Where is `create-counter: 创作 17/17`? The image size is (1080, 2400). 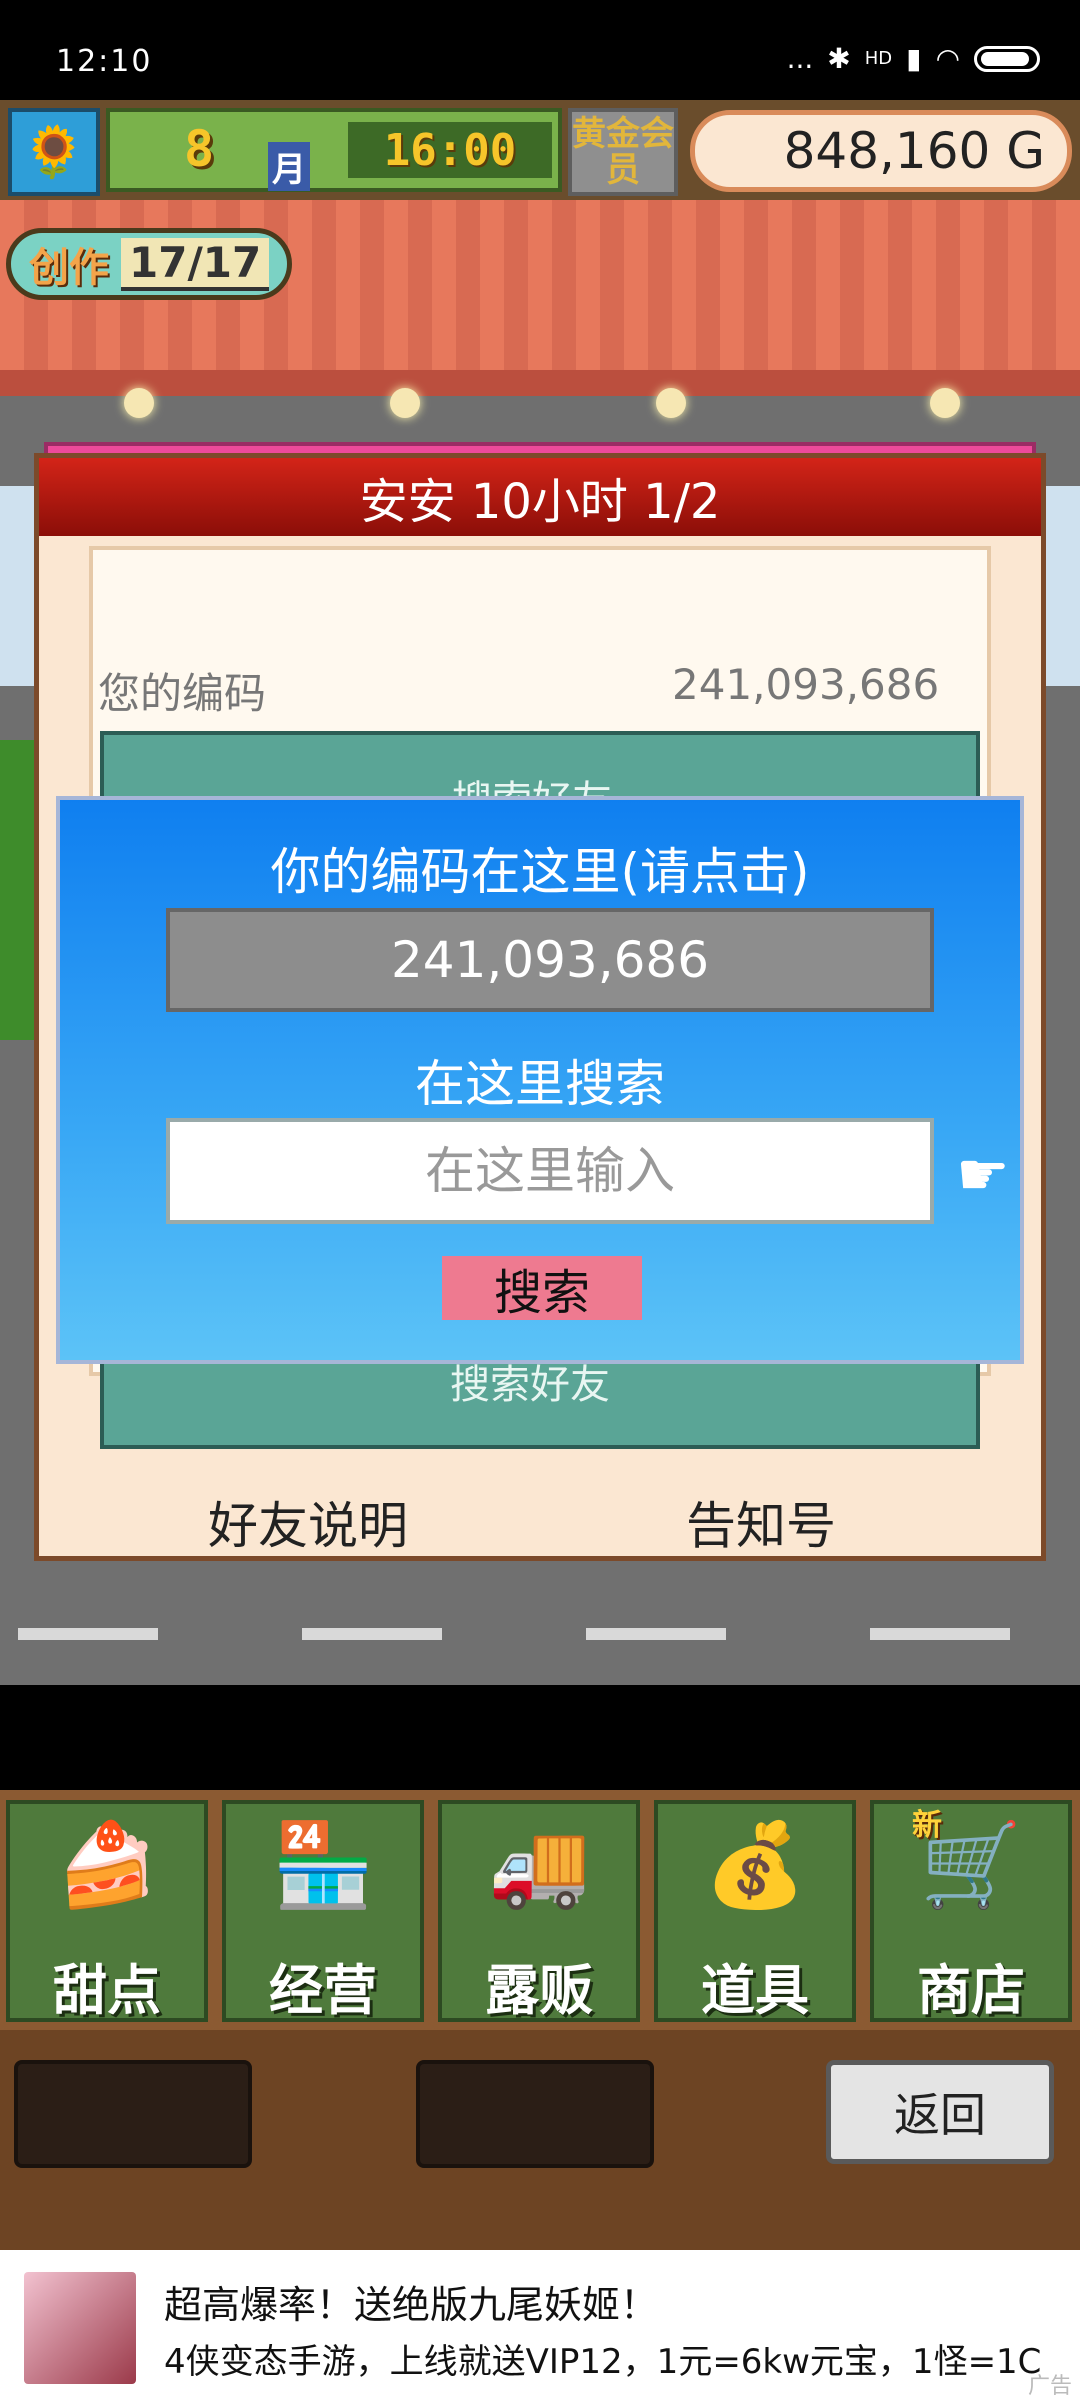 create-counter: 创作 17/17 is located at coordinates (149, 264).